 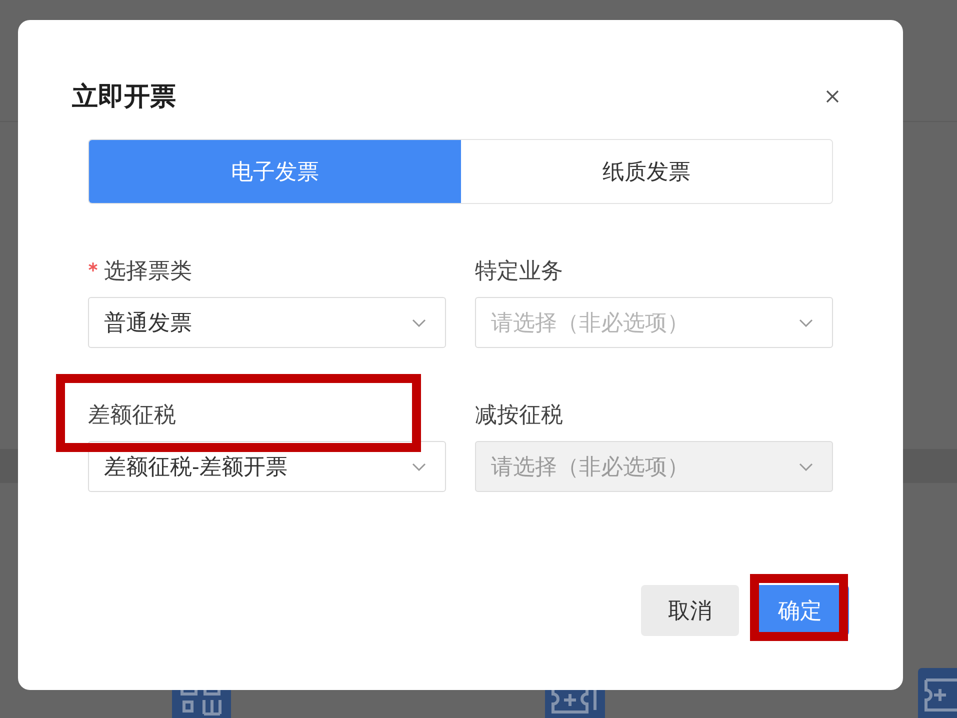 I want to click on field-label: 选择票类, so click(x=148, y=271).